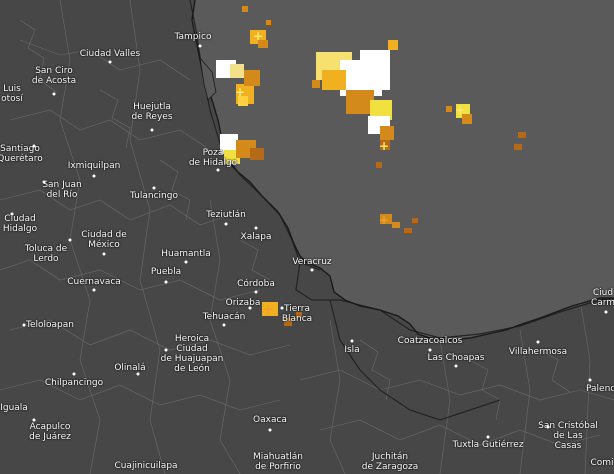 The image size is (614, 474). What do you see at coordinates (270, 420) in the screenshot?
I see `city-label-oaxaca: Oaxaca` at bounding box center [270, 420].